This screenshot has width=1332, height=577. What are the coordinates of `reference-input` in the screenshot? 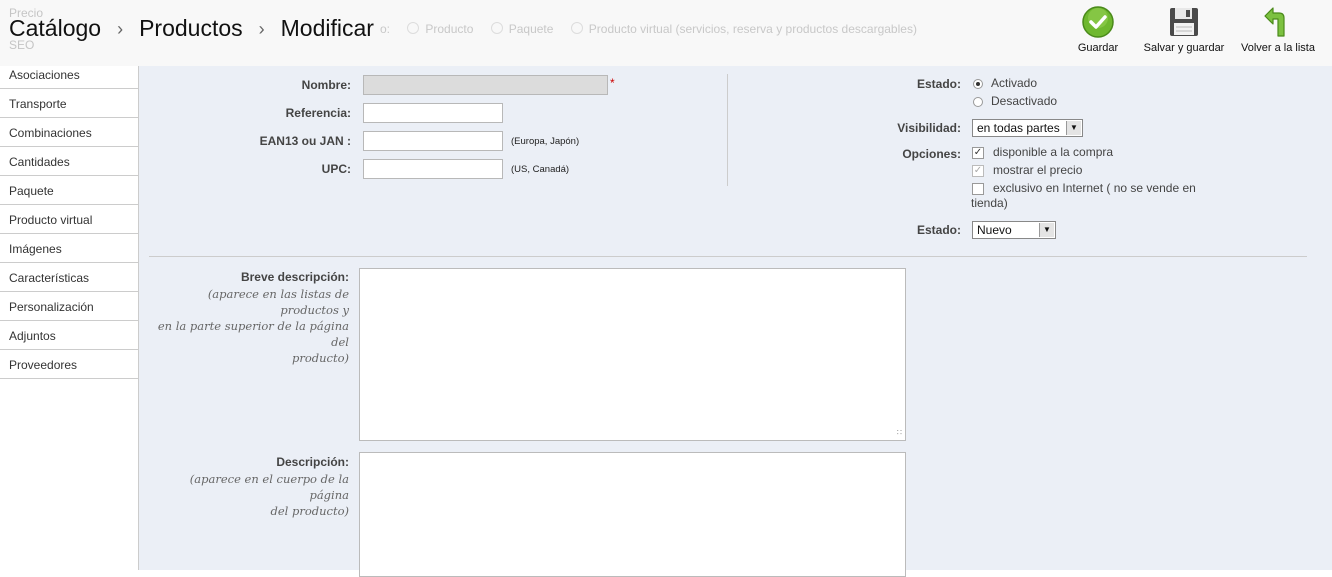 It's located at (433, 113).